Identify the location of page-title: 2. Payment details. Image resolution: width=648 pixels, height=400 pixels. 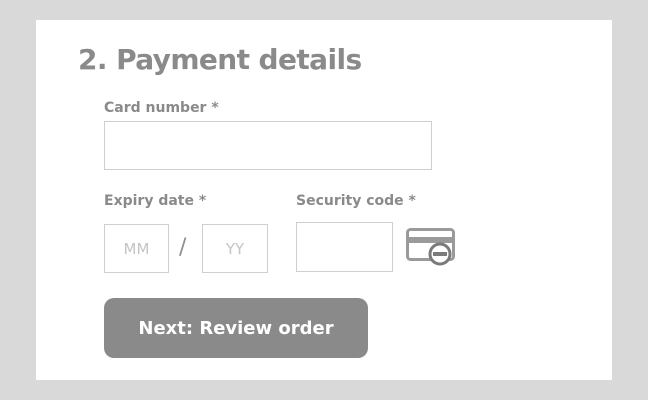
(220, 59).